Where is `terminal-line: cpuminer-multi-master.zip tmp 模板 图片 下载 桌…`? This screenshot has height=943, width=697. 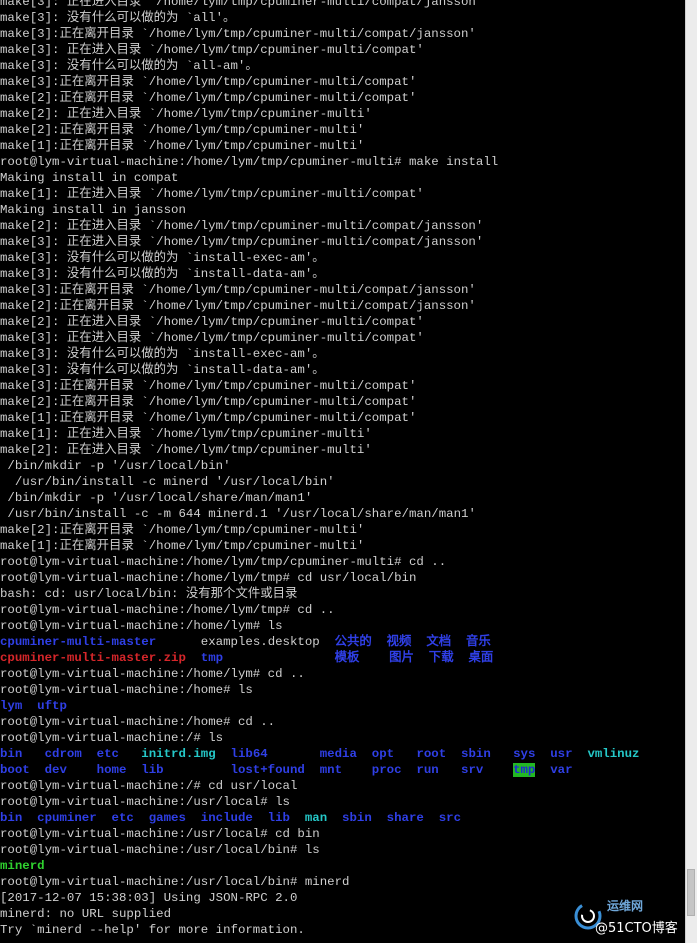 terminal-line: cpuminer-multi-master.zip tmp 模板 图片 下载 桌… is located at coordinates (343, 658).